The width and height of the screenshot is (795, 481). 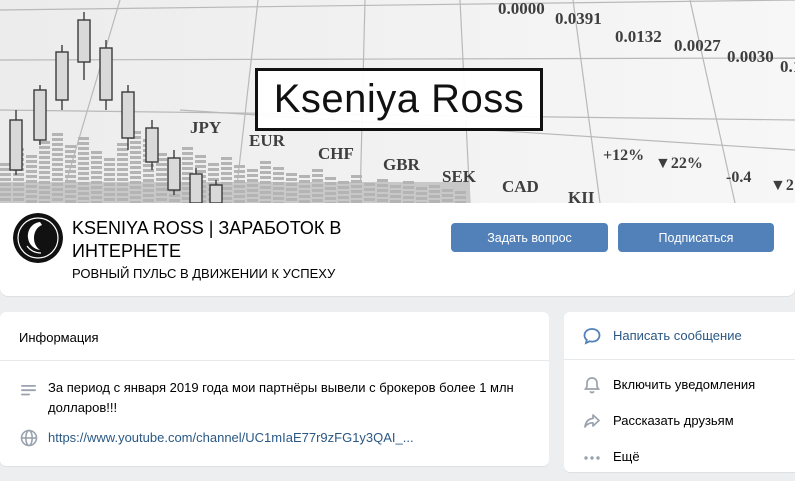 I want to click on cover-currency: KII, so click(x=581, y=195).